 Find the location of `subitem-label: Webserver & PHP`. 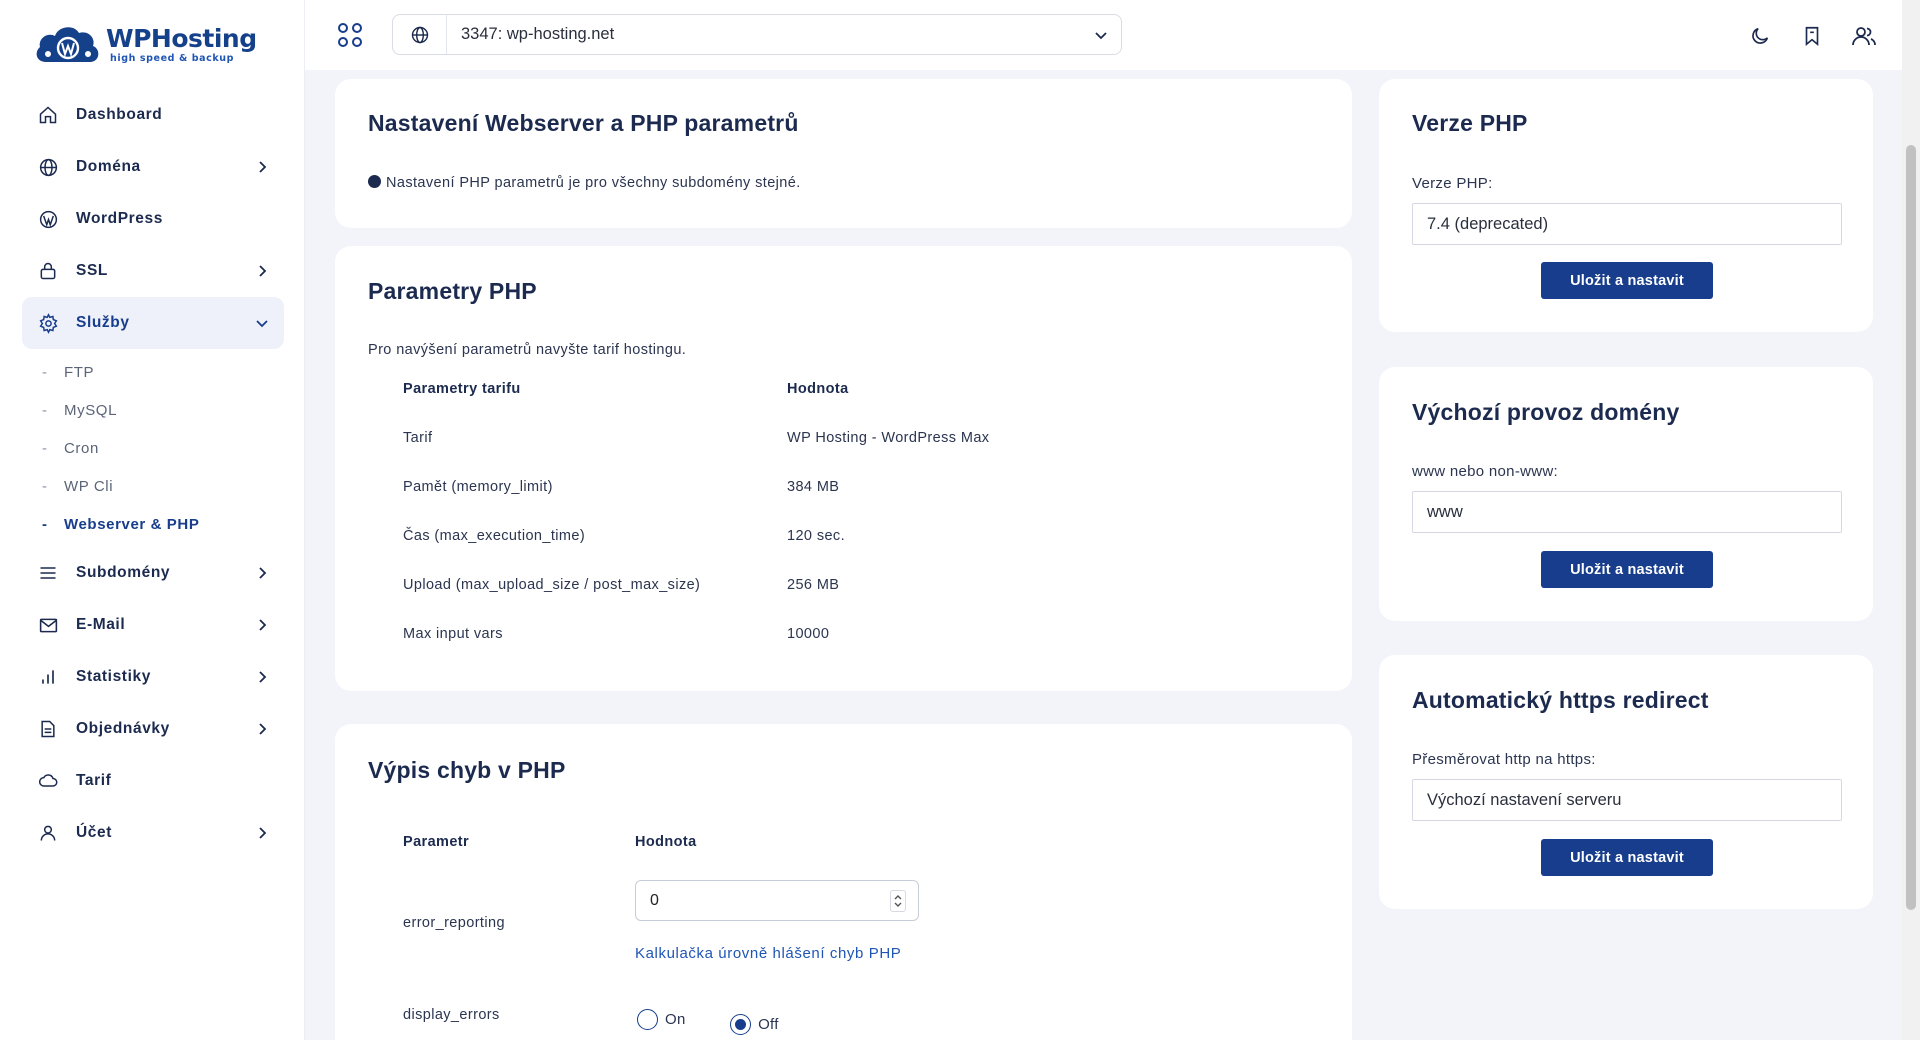

subitem-label: Webserver & PHP is located at coordinates (132, 524).